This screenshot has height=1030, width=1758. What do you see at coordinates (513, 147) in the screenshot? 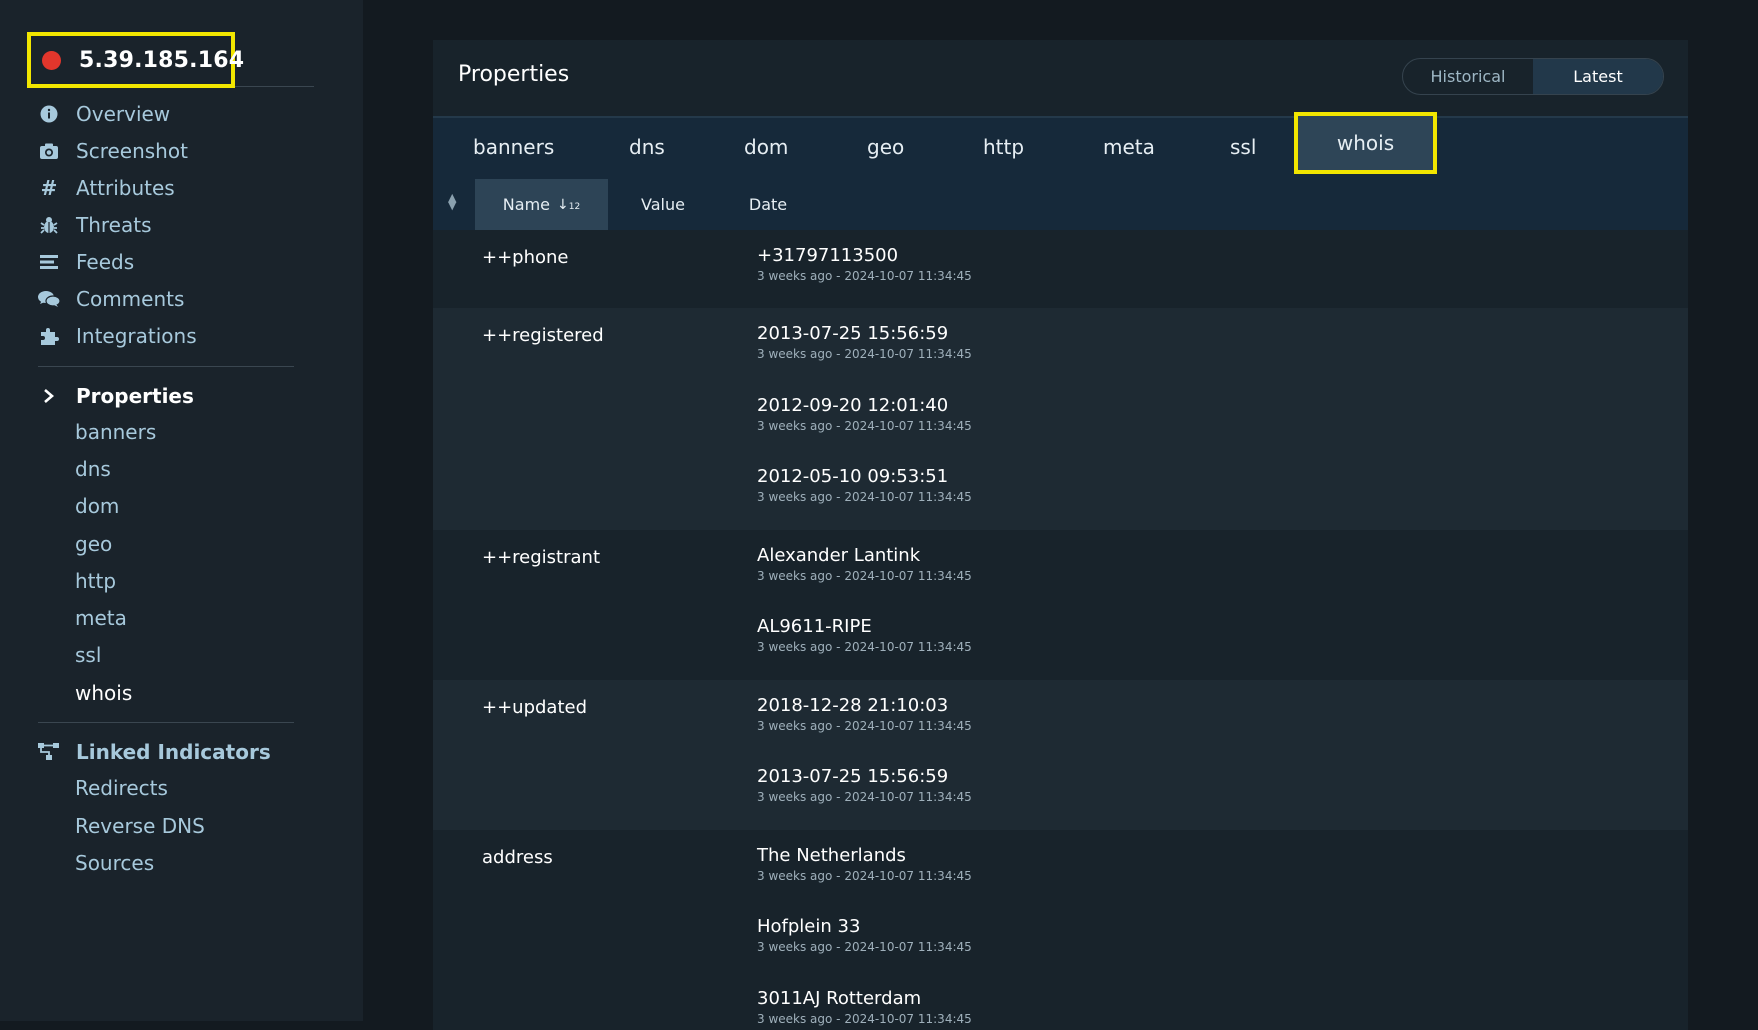
I see `tab-banners: banners` at bounding box center [513, 147].